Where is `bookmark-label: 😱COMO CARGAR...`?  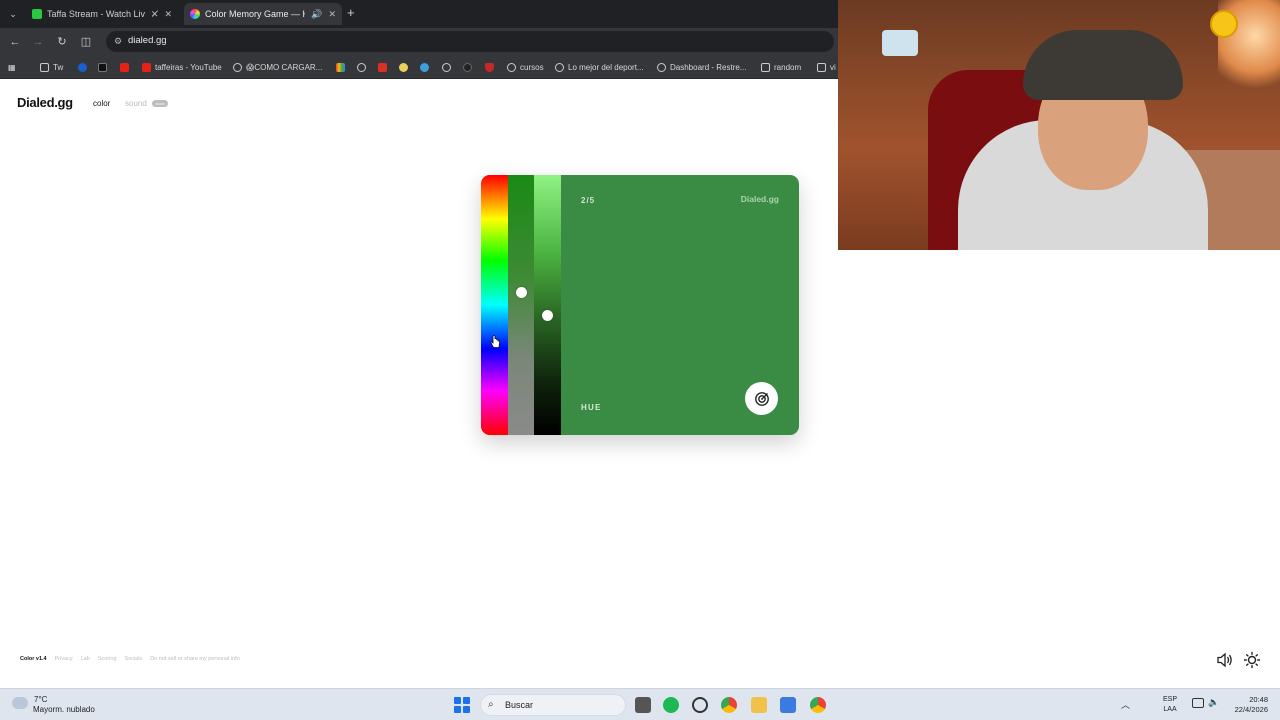
bookmark-label: 😱COMO CARGAR... is located at coordinates (284, 67).